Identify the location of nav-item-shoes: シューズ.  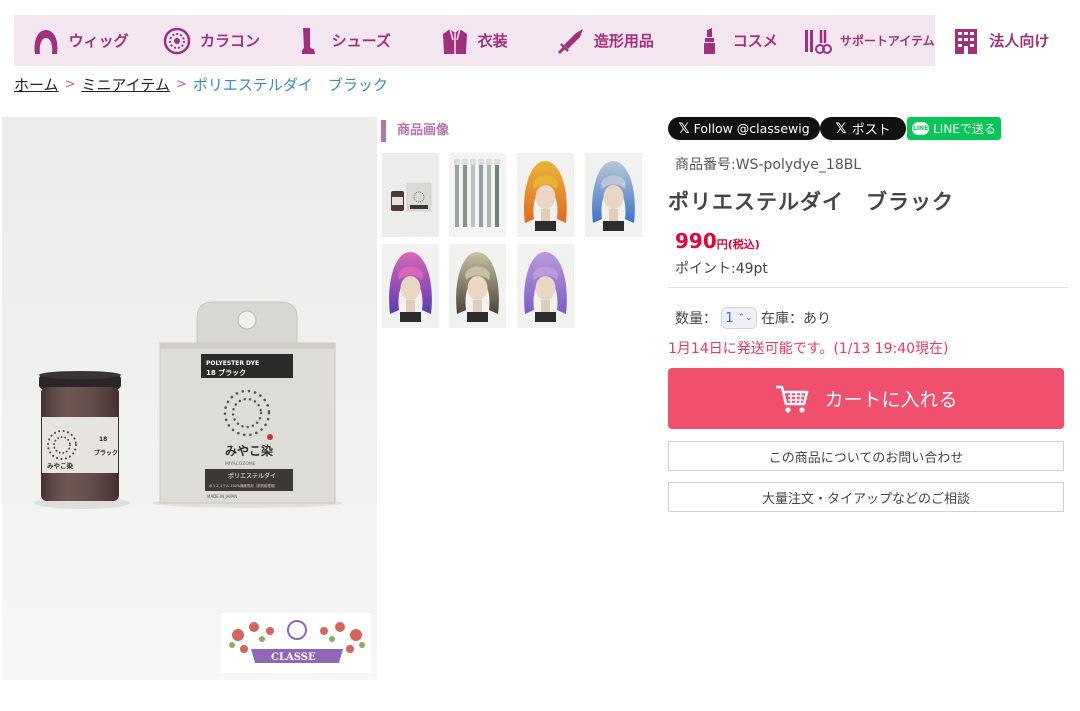
(342, 40).